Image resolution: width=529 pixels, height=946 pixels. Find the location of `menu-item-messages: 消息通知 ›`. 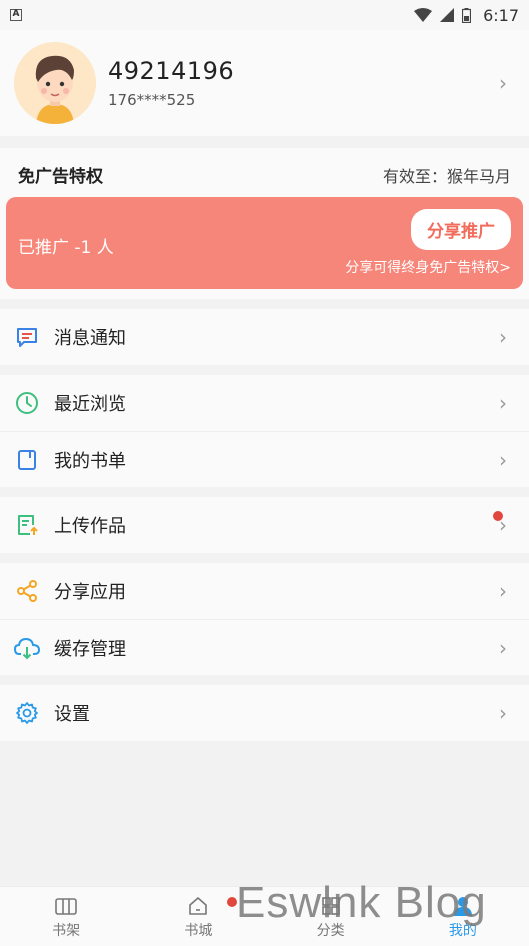

menu-item-messages: 消息通知 › is located at coordinates (264, 337).